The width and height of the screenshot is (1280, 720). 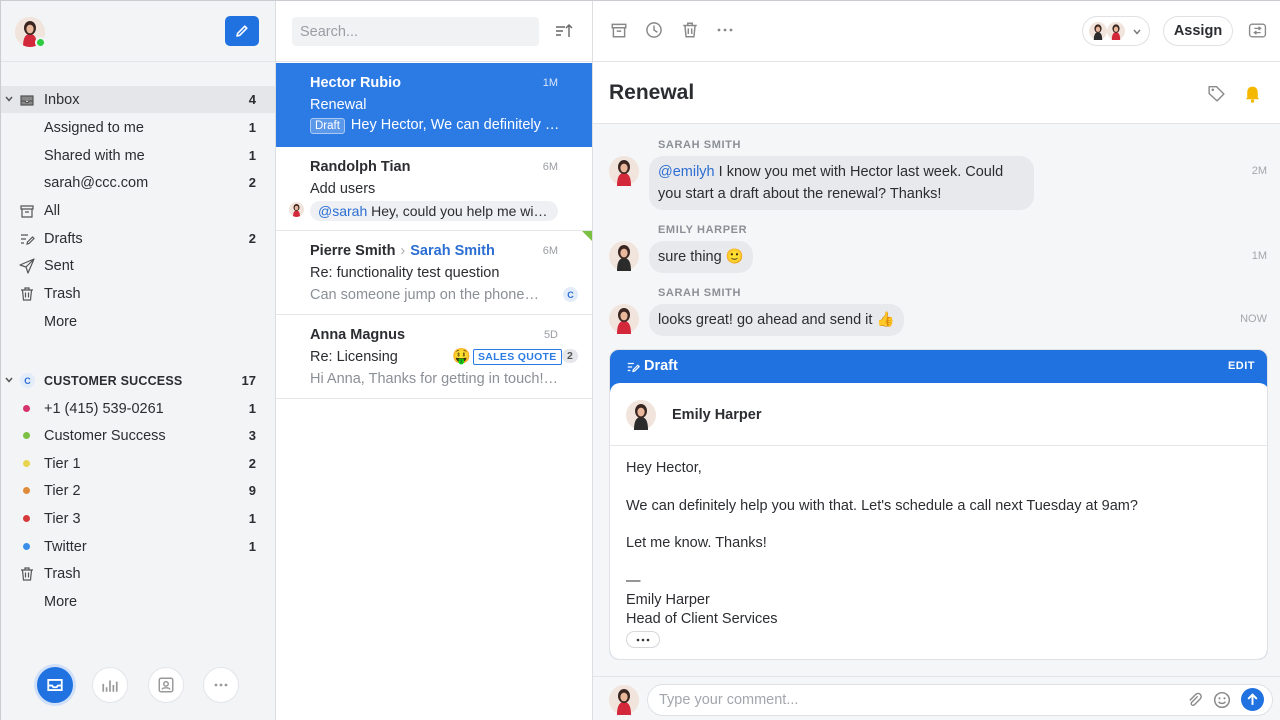 I want to click on send-comment-button, so click(x=1252, y=699).